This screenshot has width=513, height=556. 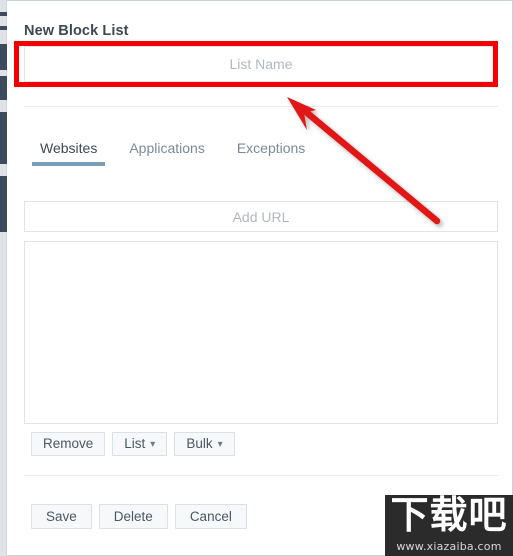 I want to click on delete-button: Delete, so click(x=133, y=516).